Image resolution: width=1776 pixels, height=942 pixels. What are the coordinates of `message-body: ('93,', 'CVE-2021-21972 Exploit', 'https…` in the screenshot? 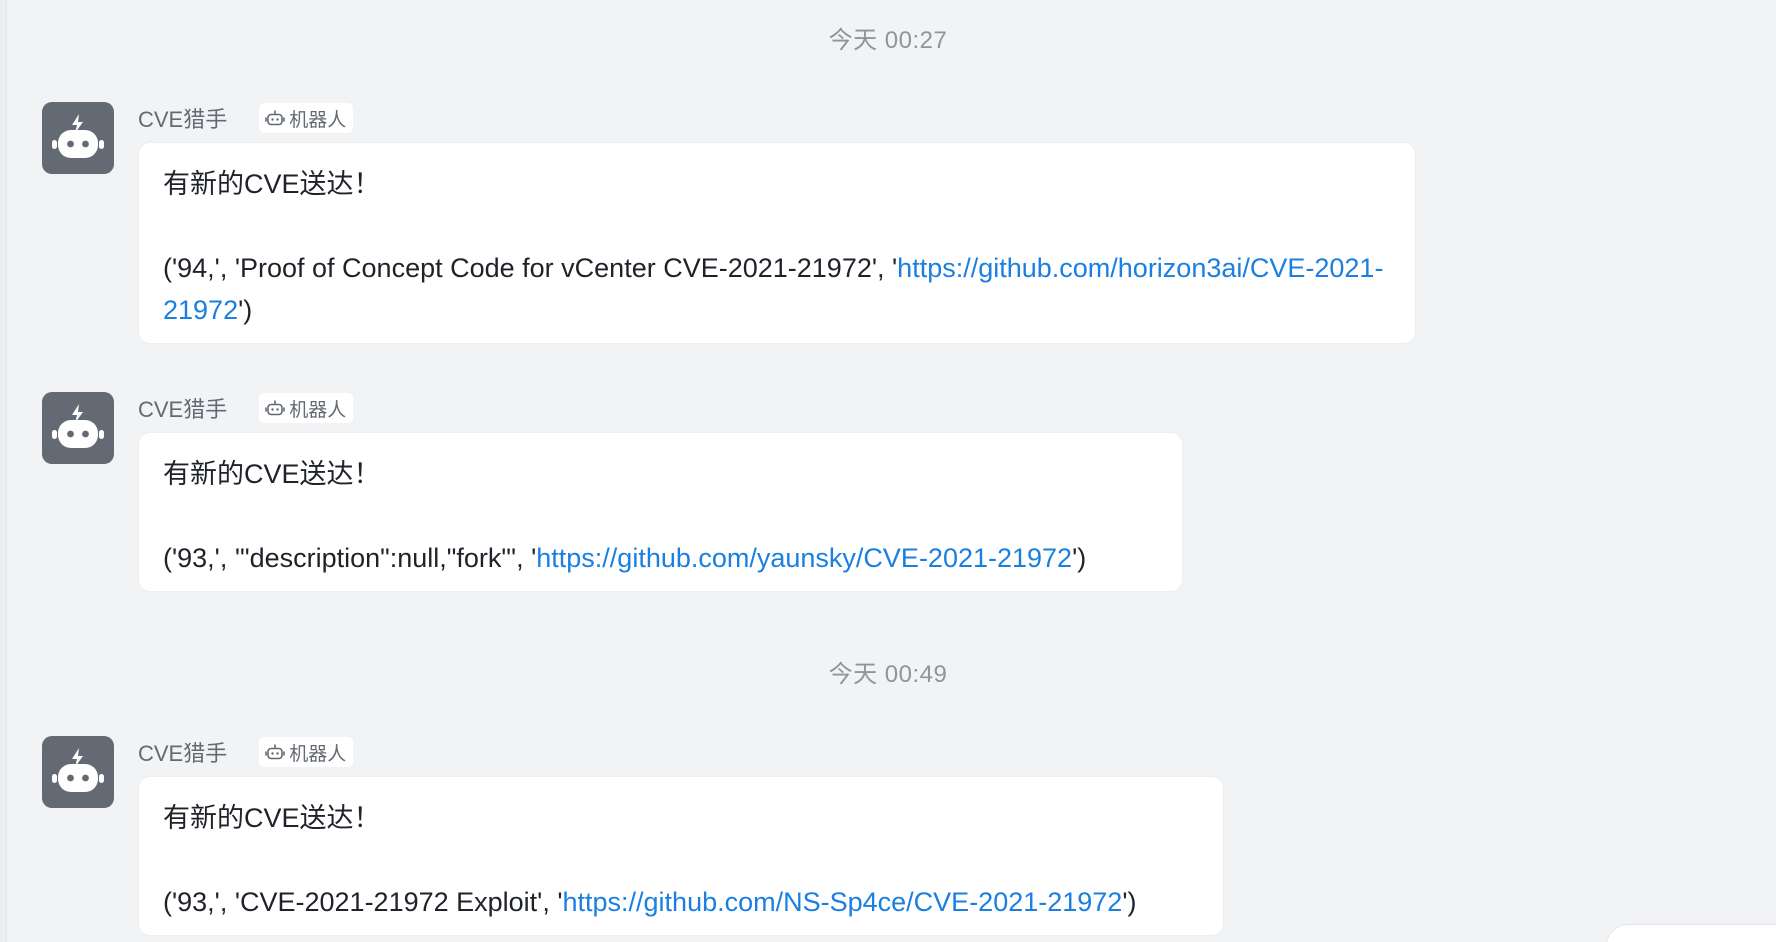 It's located at (681, 902).